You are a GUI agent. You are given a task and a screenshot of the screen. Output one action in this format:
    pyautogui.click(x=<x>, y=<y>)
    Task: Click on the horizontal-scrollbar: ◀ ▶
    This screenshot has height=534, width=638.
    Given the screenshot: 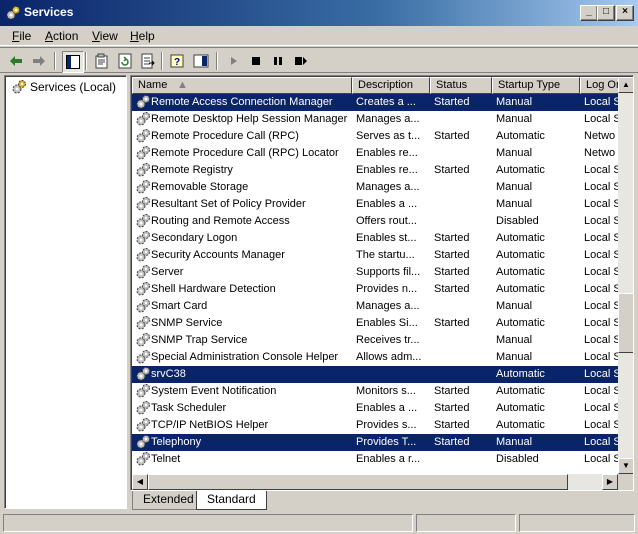 What is the action you would take?
    pyautogui.click(x=375, y=482)
    